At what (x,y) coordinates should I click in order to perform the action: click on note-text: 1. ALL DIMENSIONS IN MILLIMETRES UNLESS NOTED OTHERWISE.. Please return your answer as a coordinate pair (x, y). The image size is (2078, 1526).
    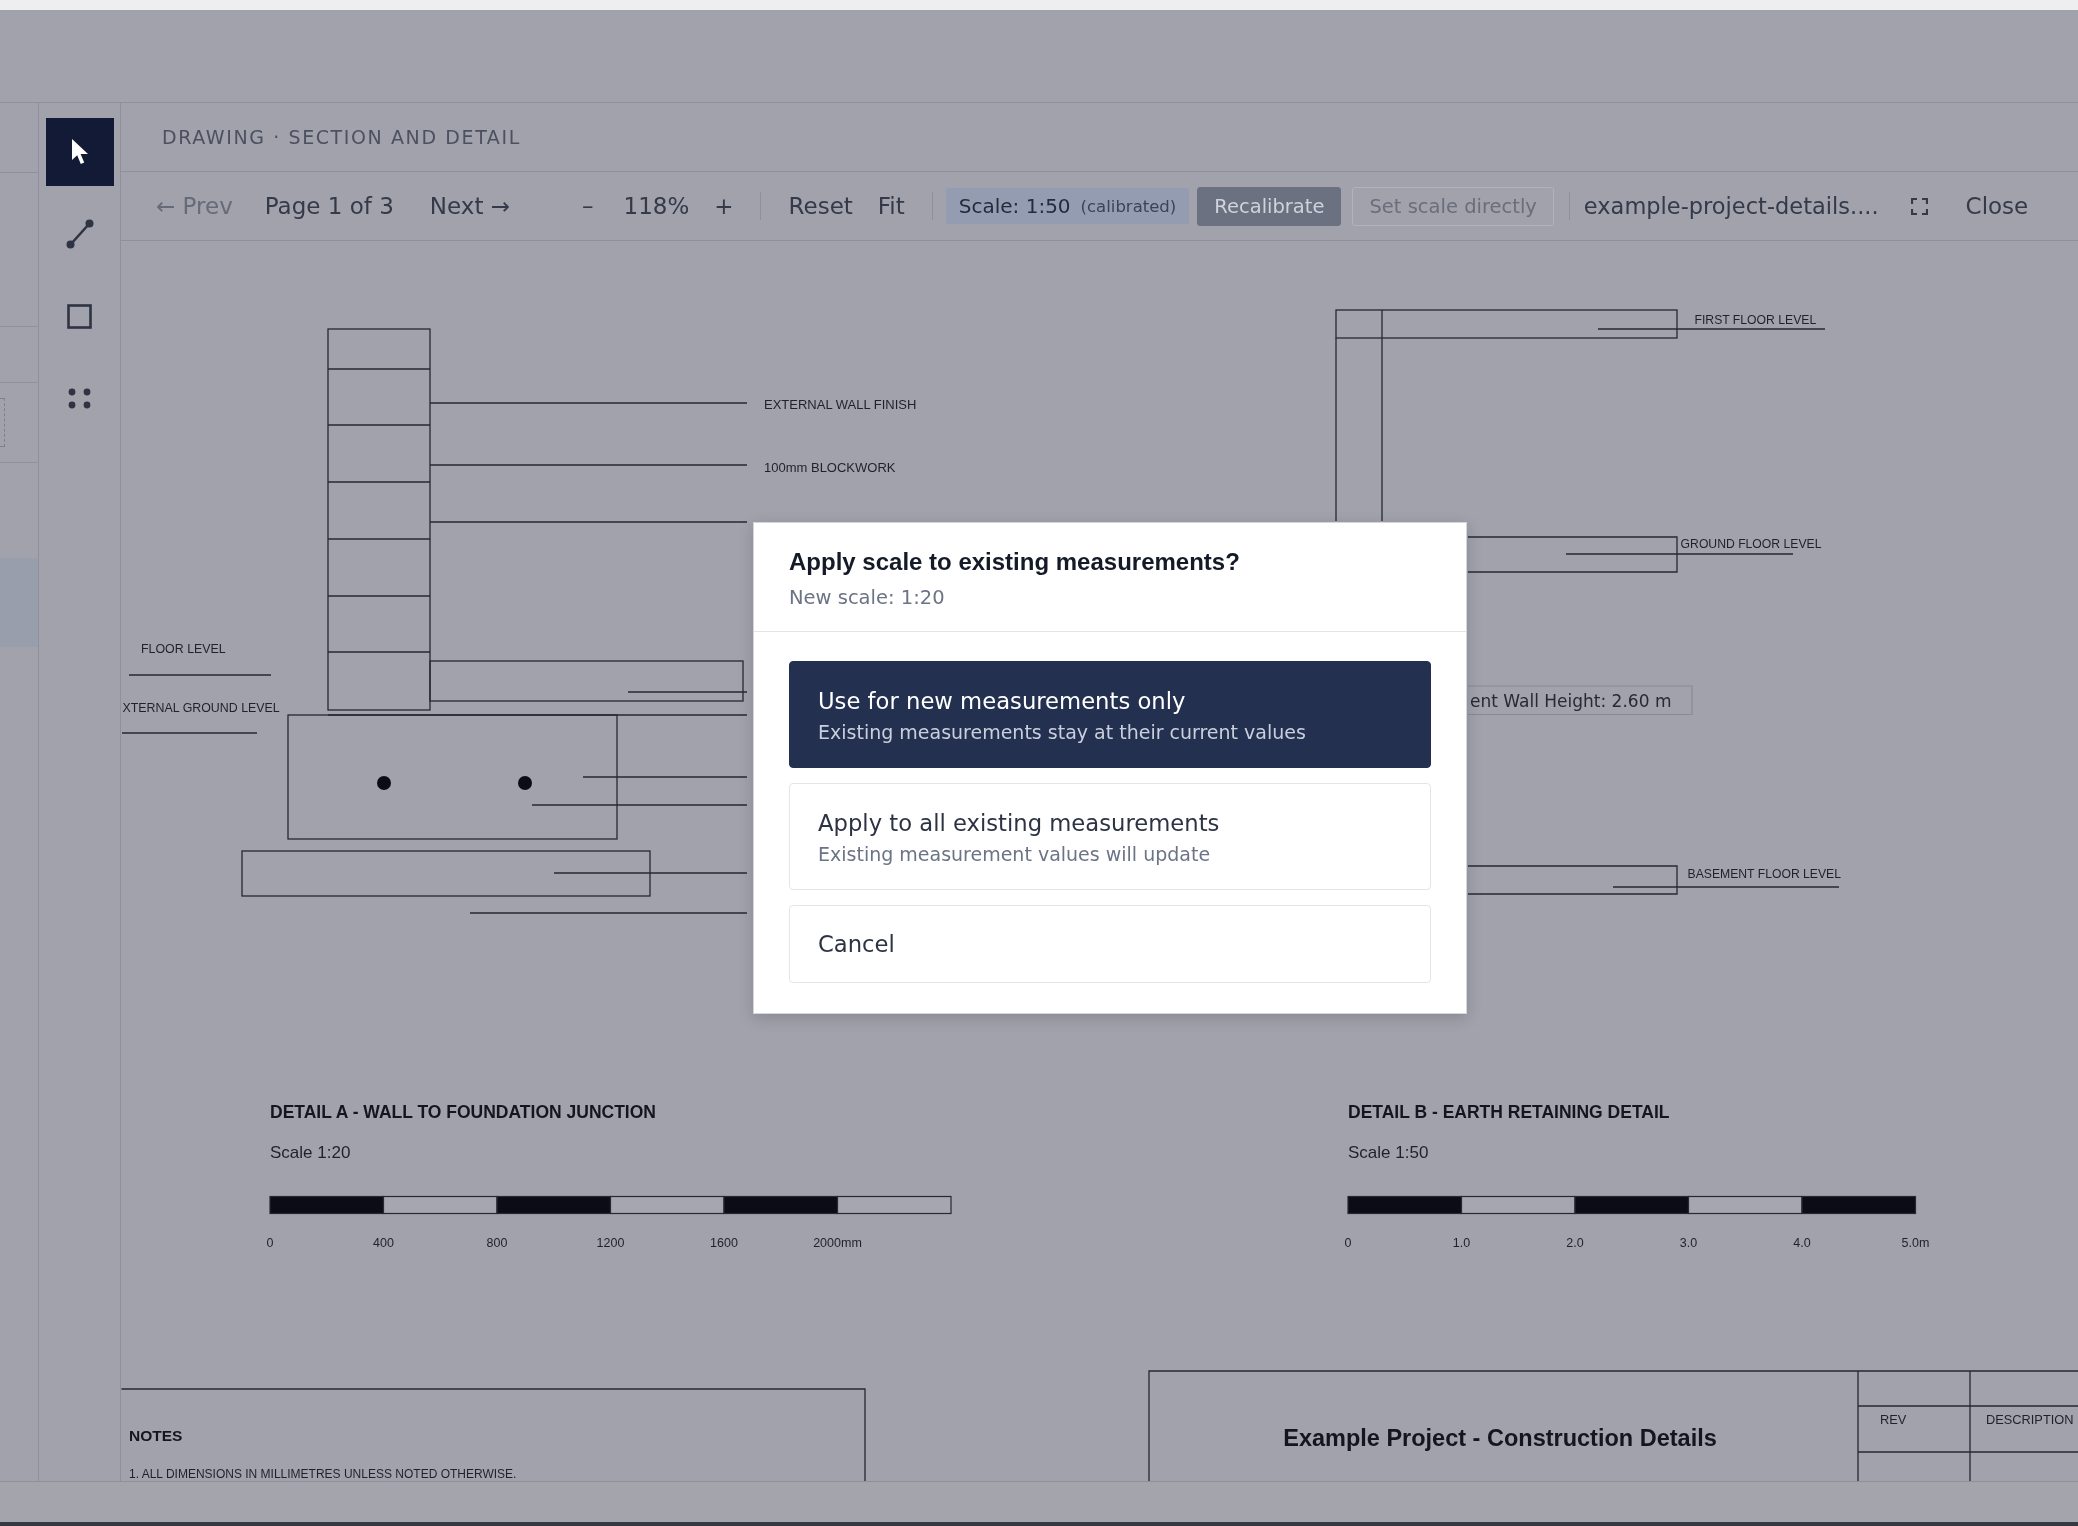
    Looking at the image, I should click on (323, 1474).